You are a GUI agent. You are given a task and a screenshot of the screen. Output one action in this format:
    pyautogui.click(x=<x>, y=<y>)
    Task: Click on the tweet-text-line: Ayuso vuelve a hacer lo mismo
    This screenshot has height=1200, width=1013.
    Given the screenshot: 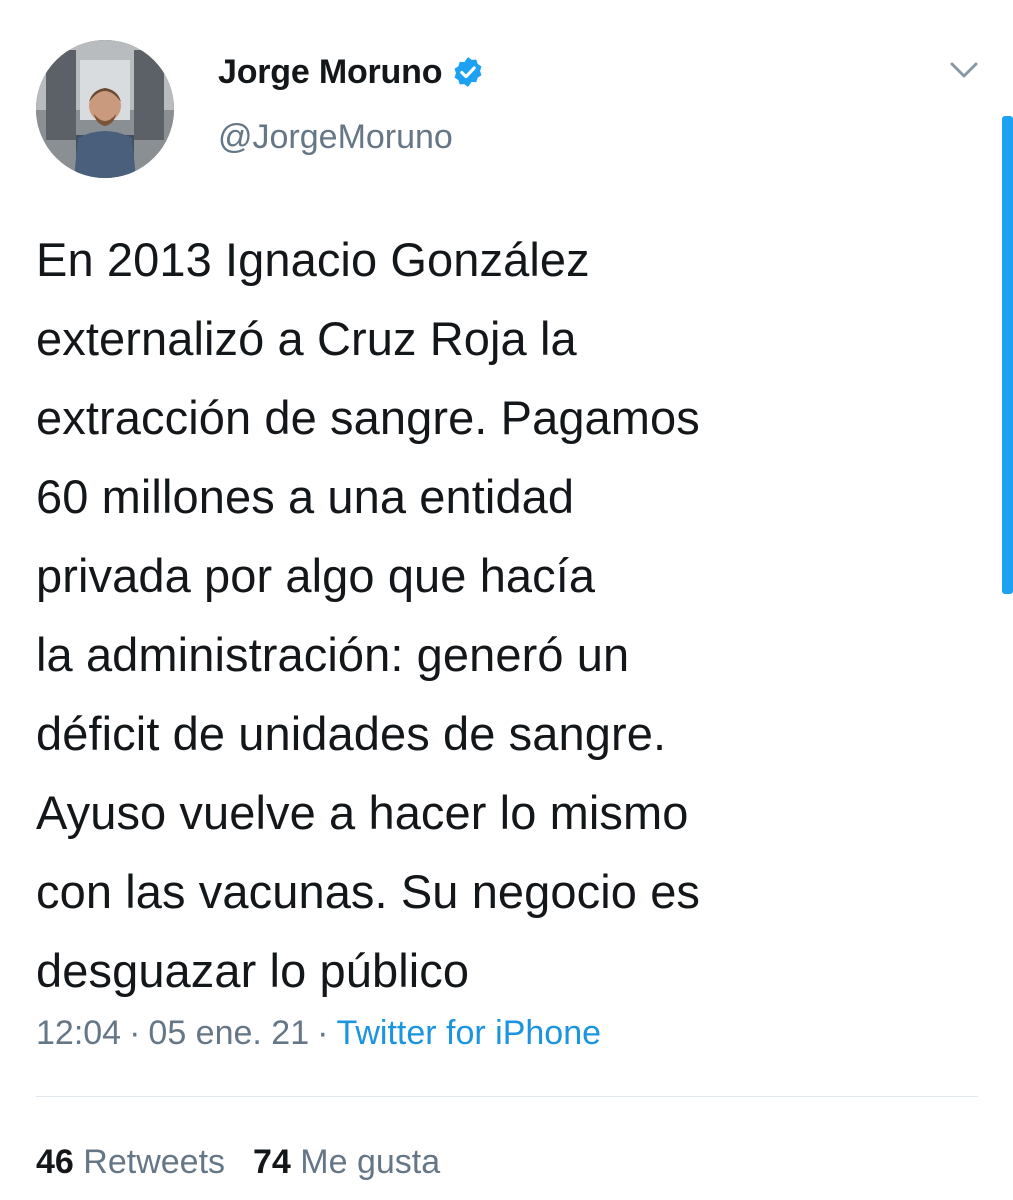 What is the action you would take?
    pyautogui.click(x=362, y=812)
    